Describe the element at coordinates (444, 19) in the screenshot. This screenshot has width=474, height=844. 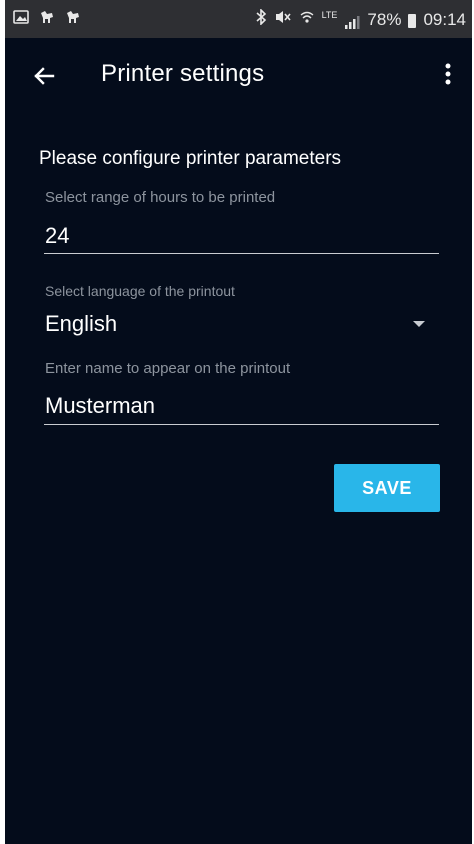
I see `clock-time: 09:14` at that location.